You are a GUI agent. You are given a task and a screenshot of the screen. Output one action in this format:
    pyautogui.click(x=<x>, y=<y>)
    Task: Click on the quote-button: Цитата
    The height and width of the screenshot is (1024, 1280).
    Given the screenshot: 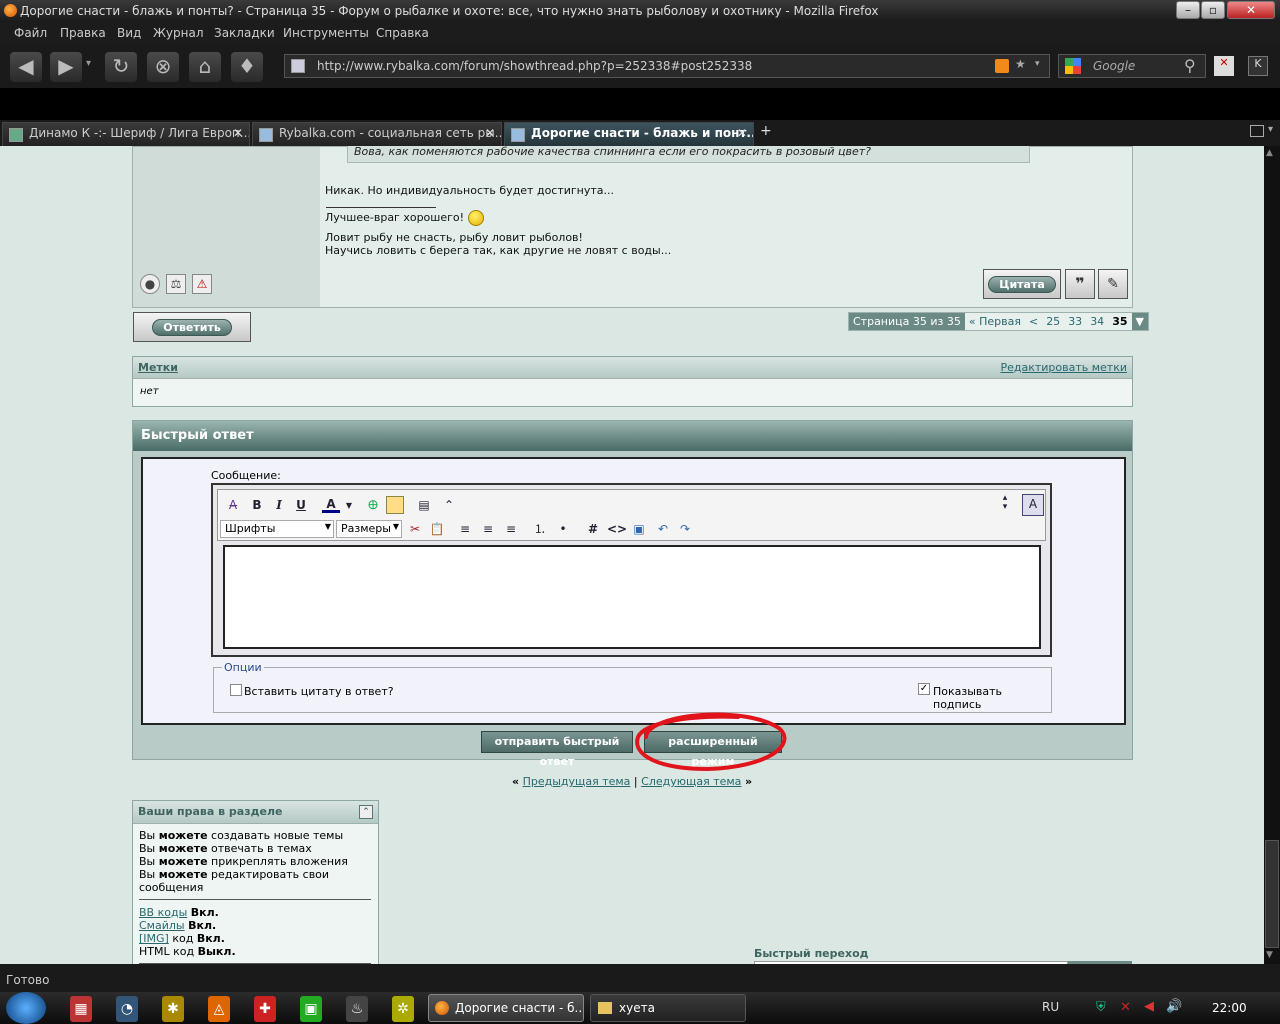 What is the action you would take?
    pyautogui.click(x=1022, y=284)
    